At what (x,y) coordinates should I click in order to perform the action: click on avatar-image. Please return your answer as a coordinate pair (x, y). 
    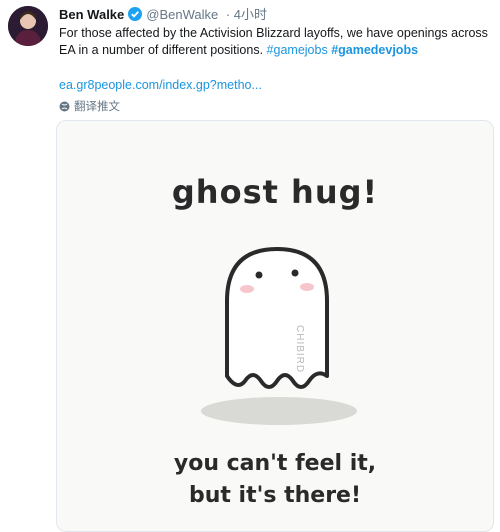
    Looking at the image, I should click on (28, 26).